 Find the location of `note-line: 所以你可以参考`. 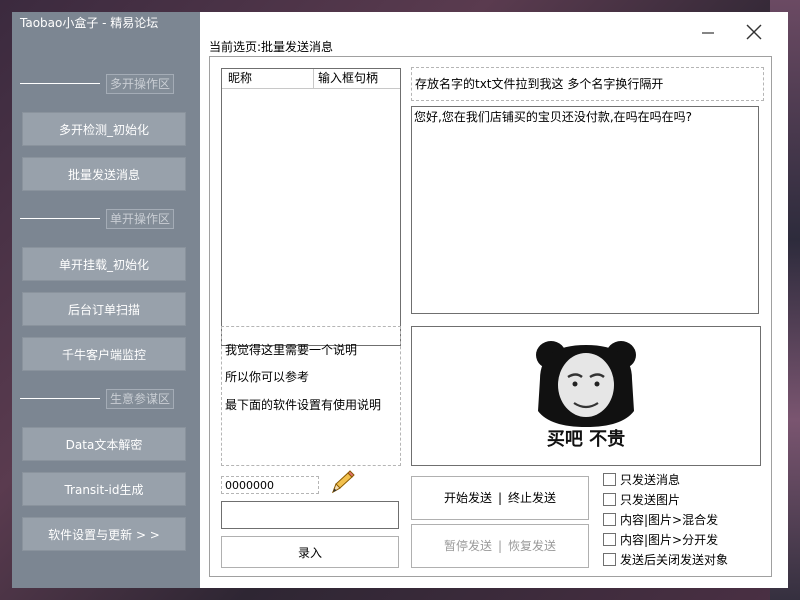

note-line: 所以你可以参考 is located at coordinates (267, 377).